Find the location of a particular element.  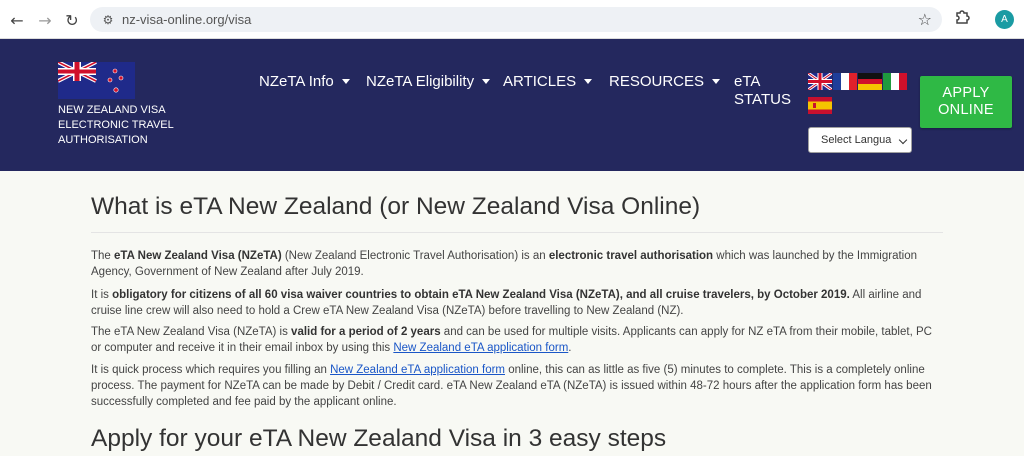

extensions-puzzle-icon is located at coordinates (963, 19).